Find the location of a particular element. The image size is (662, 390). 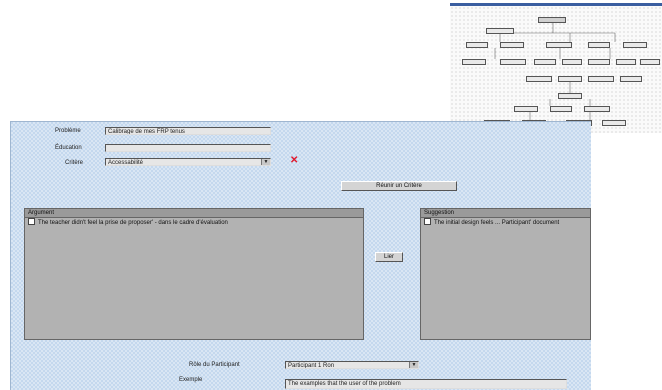

example-label: Exemple is located at coordinates (191, 380).